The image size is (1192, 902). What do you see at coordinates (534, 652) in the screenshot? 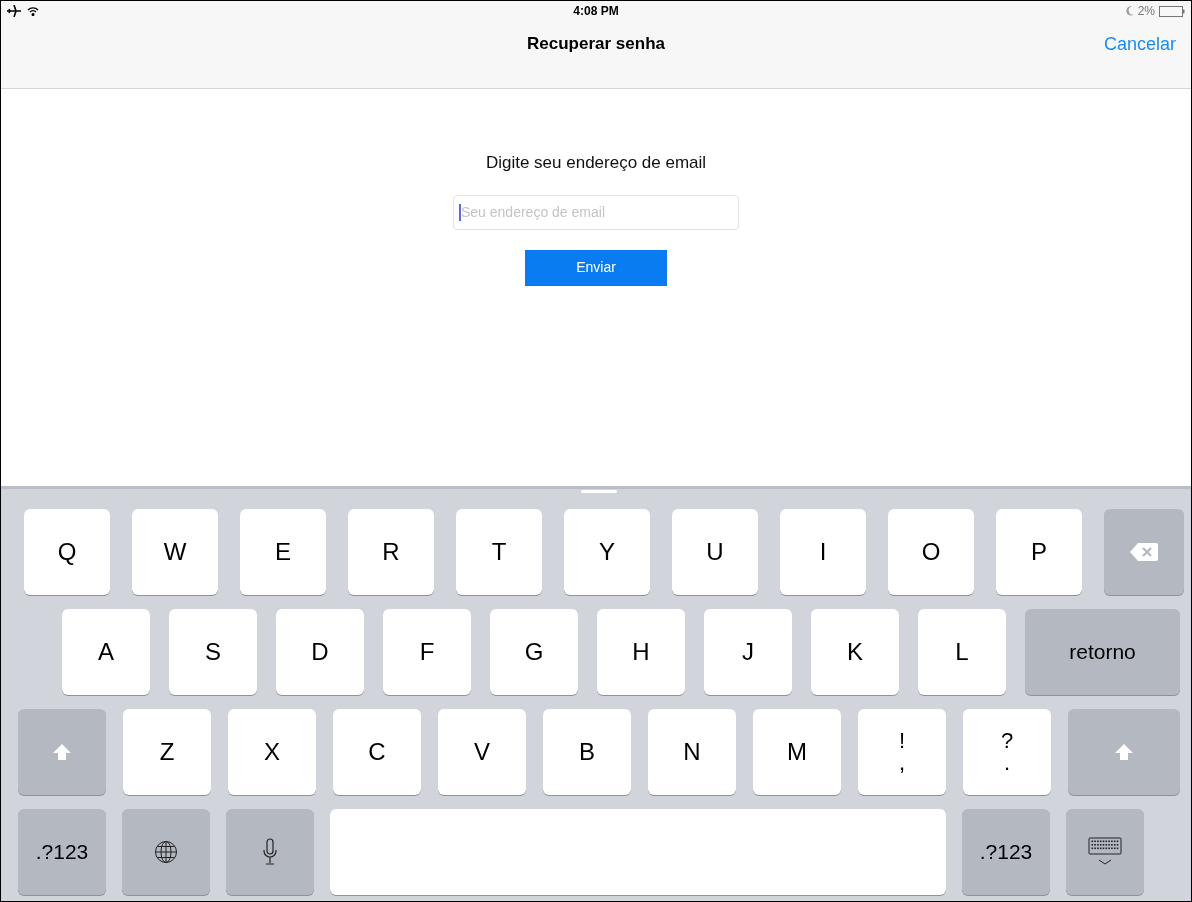
I see `key: G` at bounding box center [534, 652].